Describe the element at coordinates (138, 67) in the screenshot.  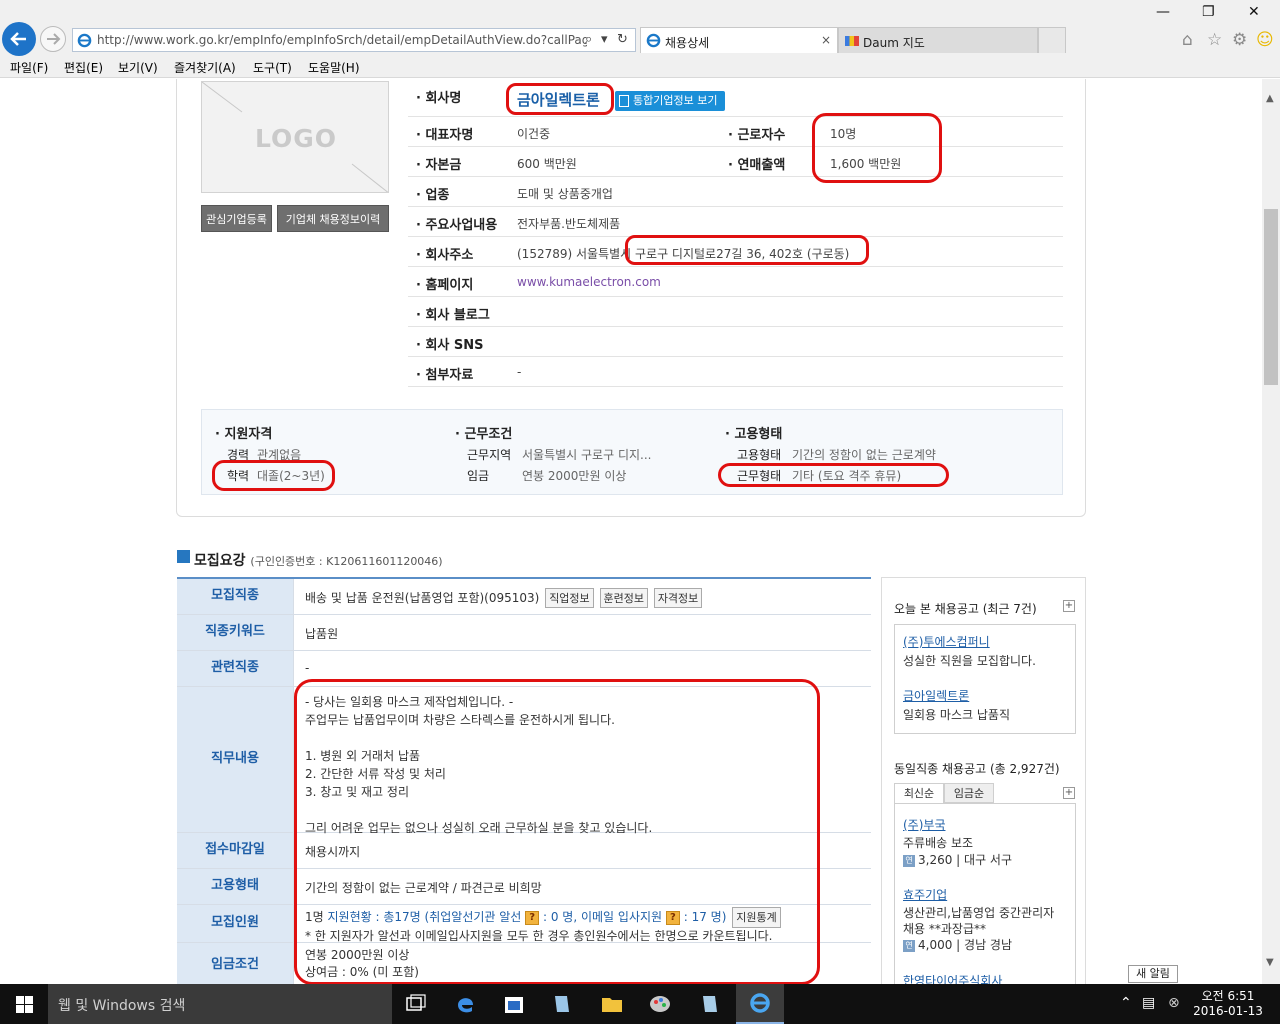
I see `menu-view: 보기(V)` at that location.